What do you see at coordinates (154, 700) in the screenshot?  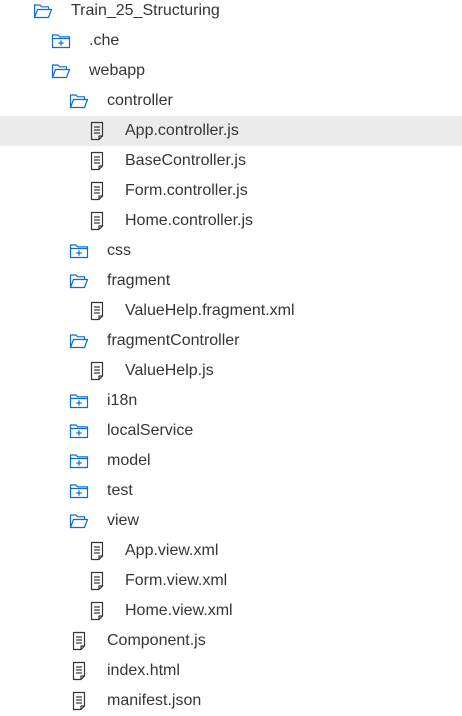 I see `tree-item-label: manifest.json` at bounding box center [154, 700].